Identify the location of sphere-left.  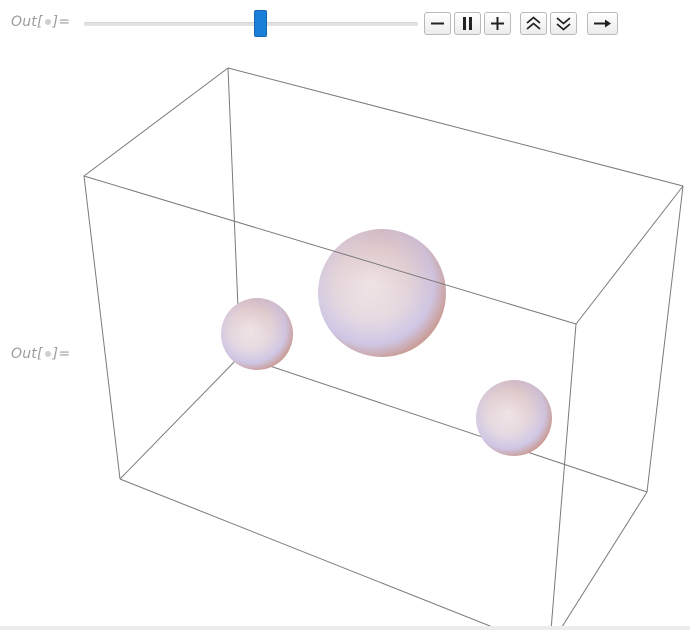
(257, 334).